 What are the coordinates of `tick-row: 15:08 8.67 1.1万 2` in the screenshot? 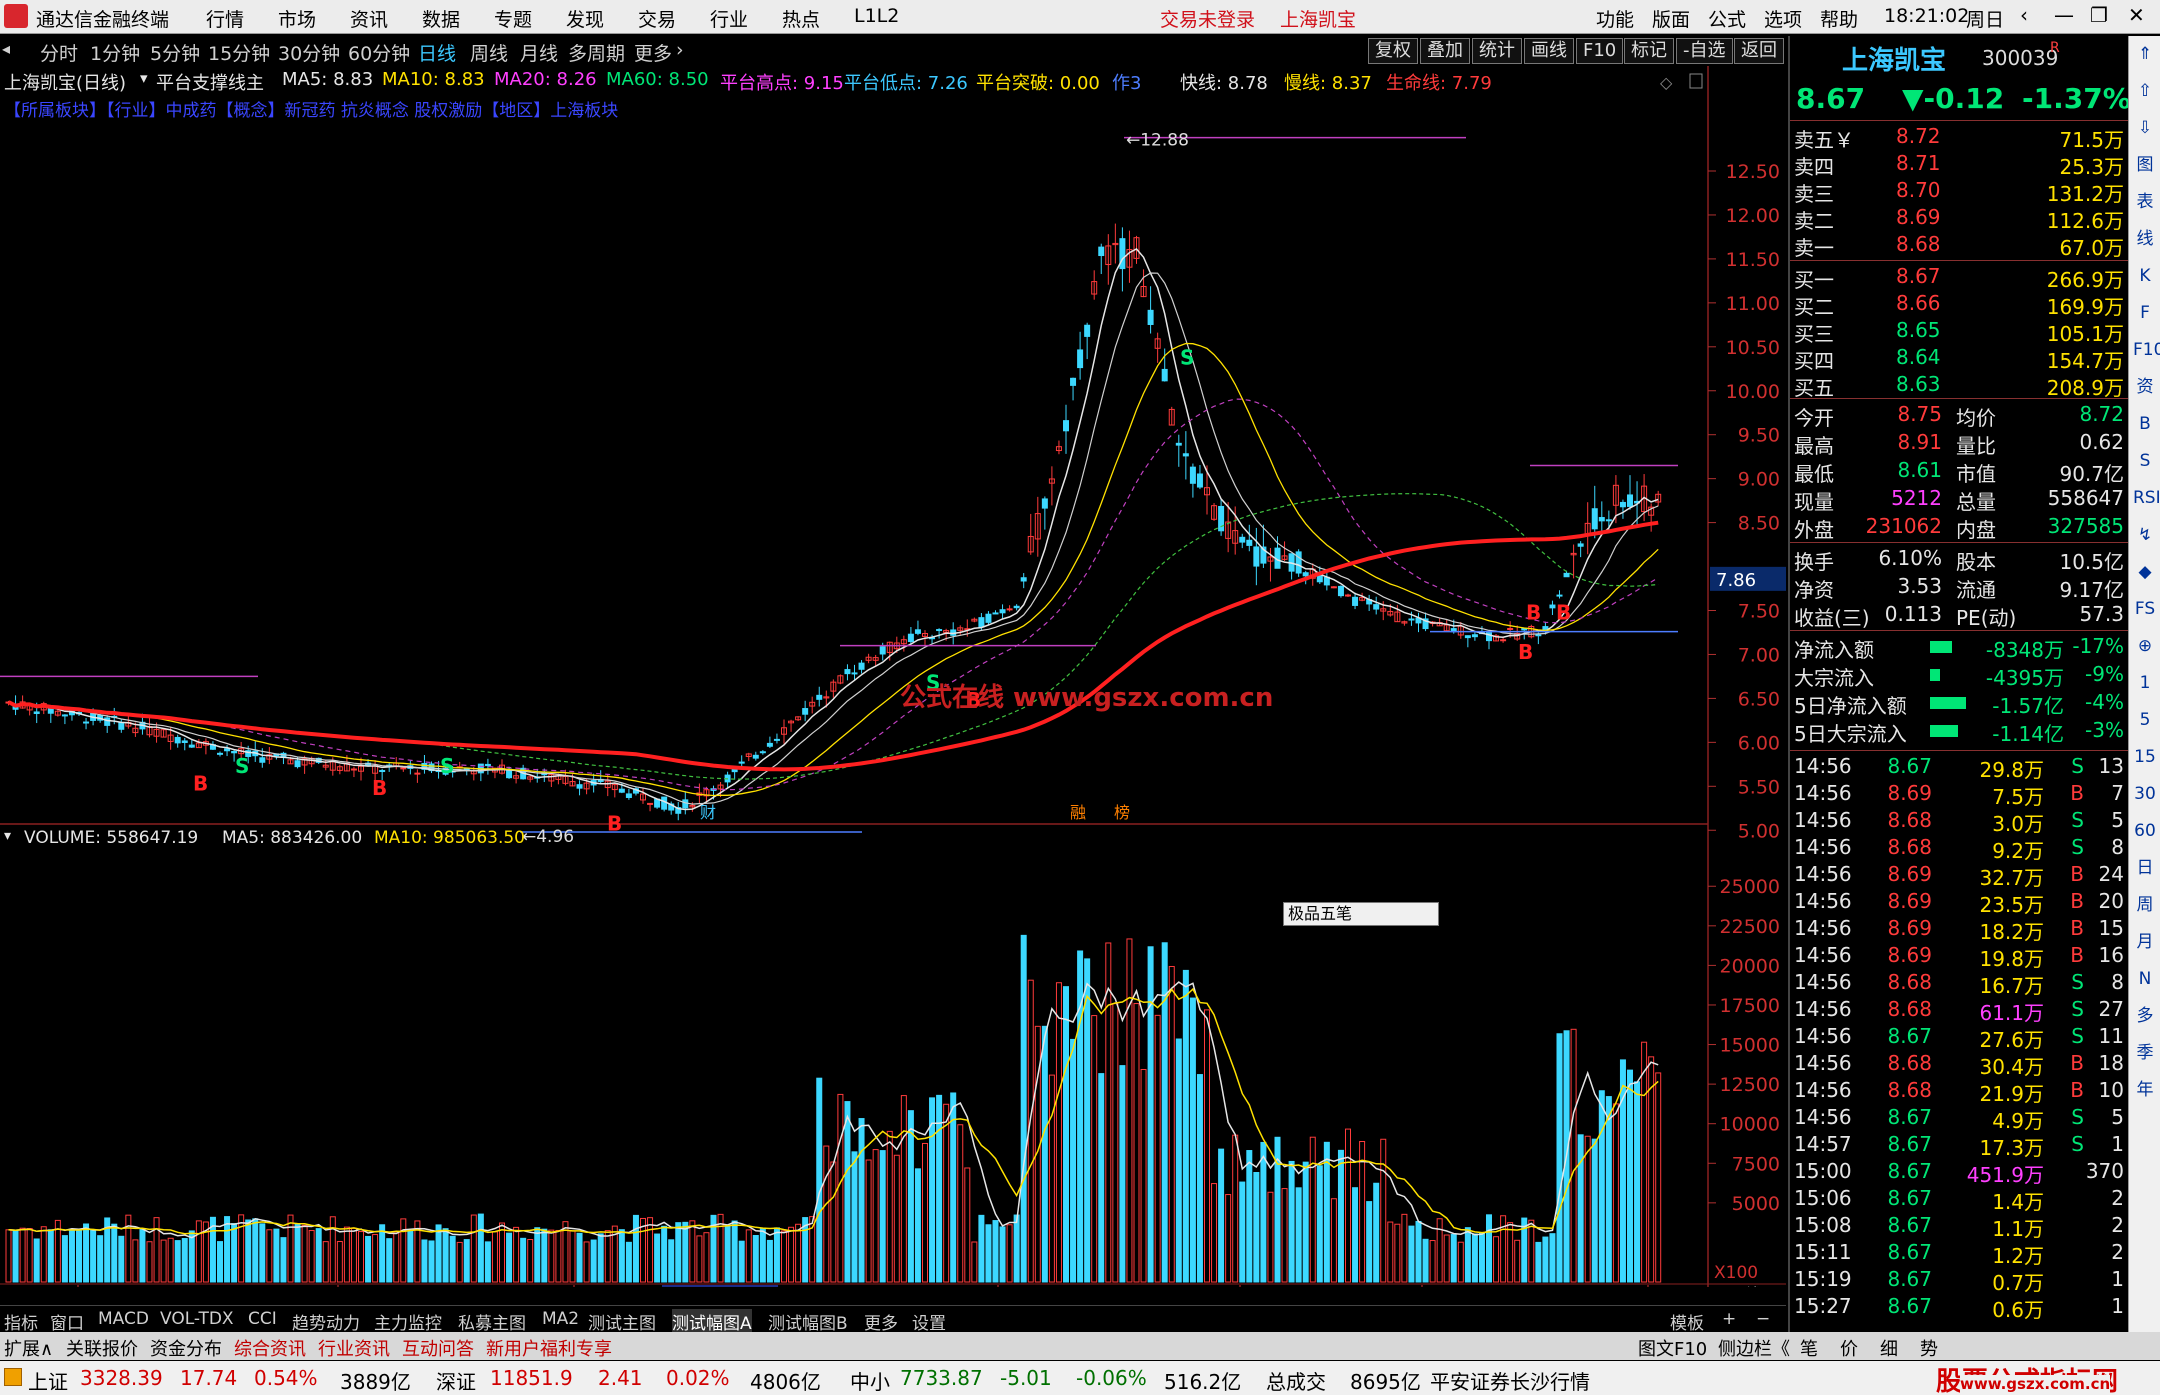 It's located at (1959, 1227).